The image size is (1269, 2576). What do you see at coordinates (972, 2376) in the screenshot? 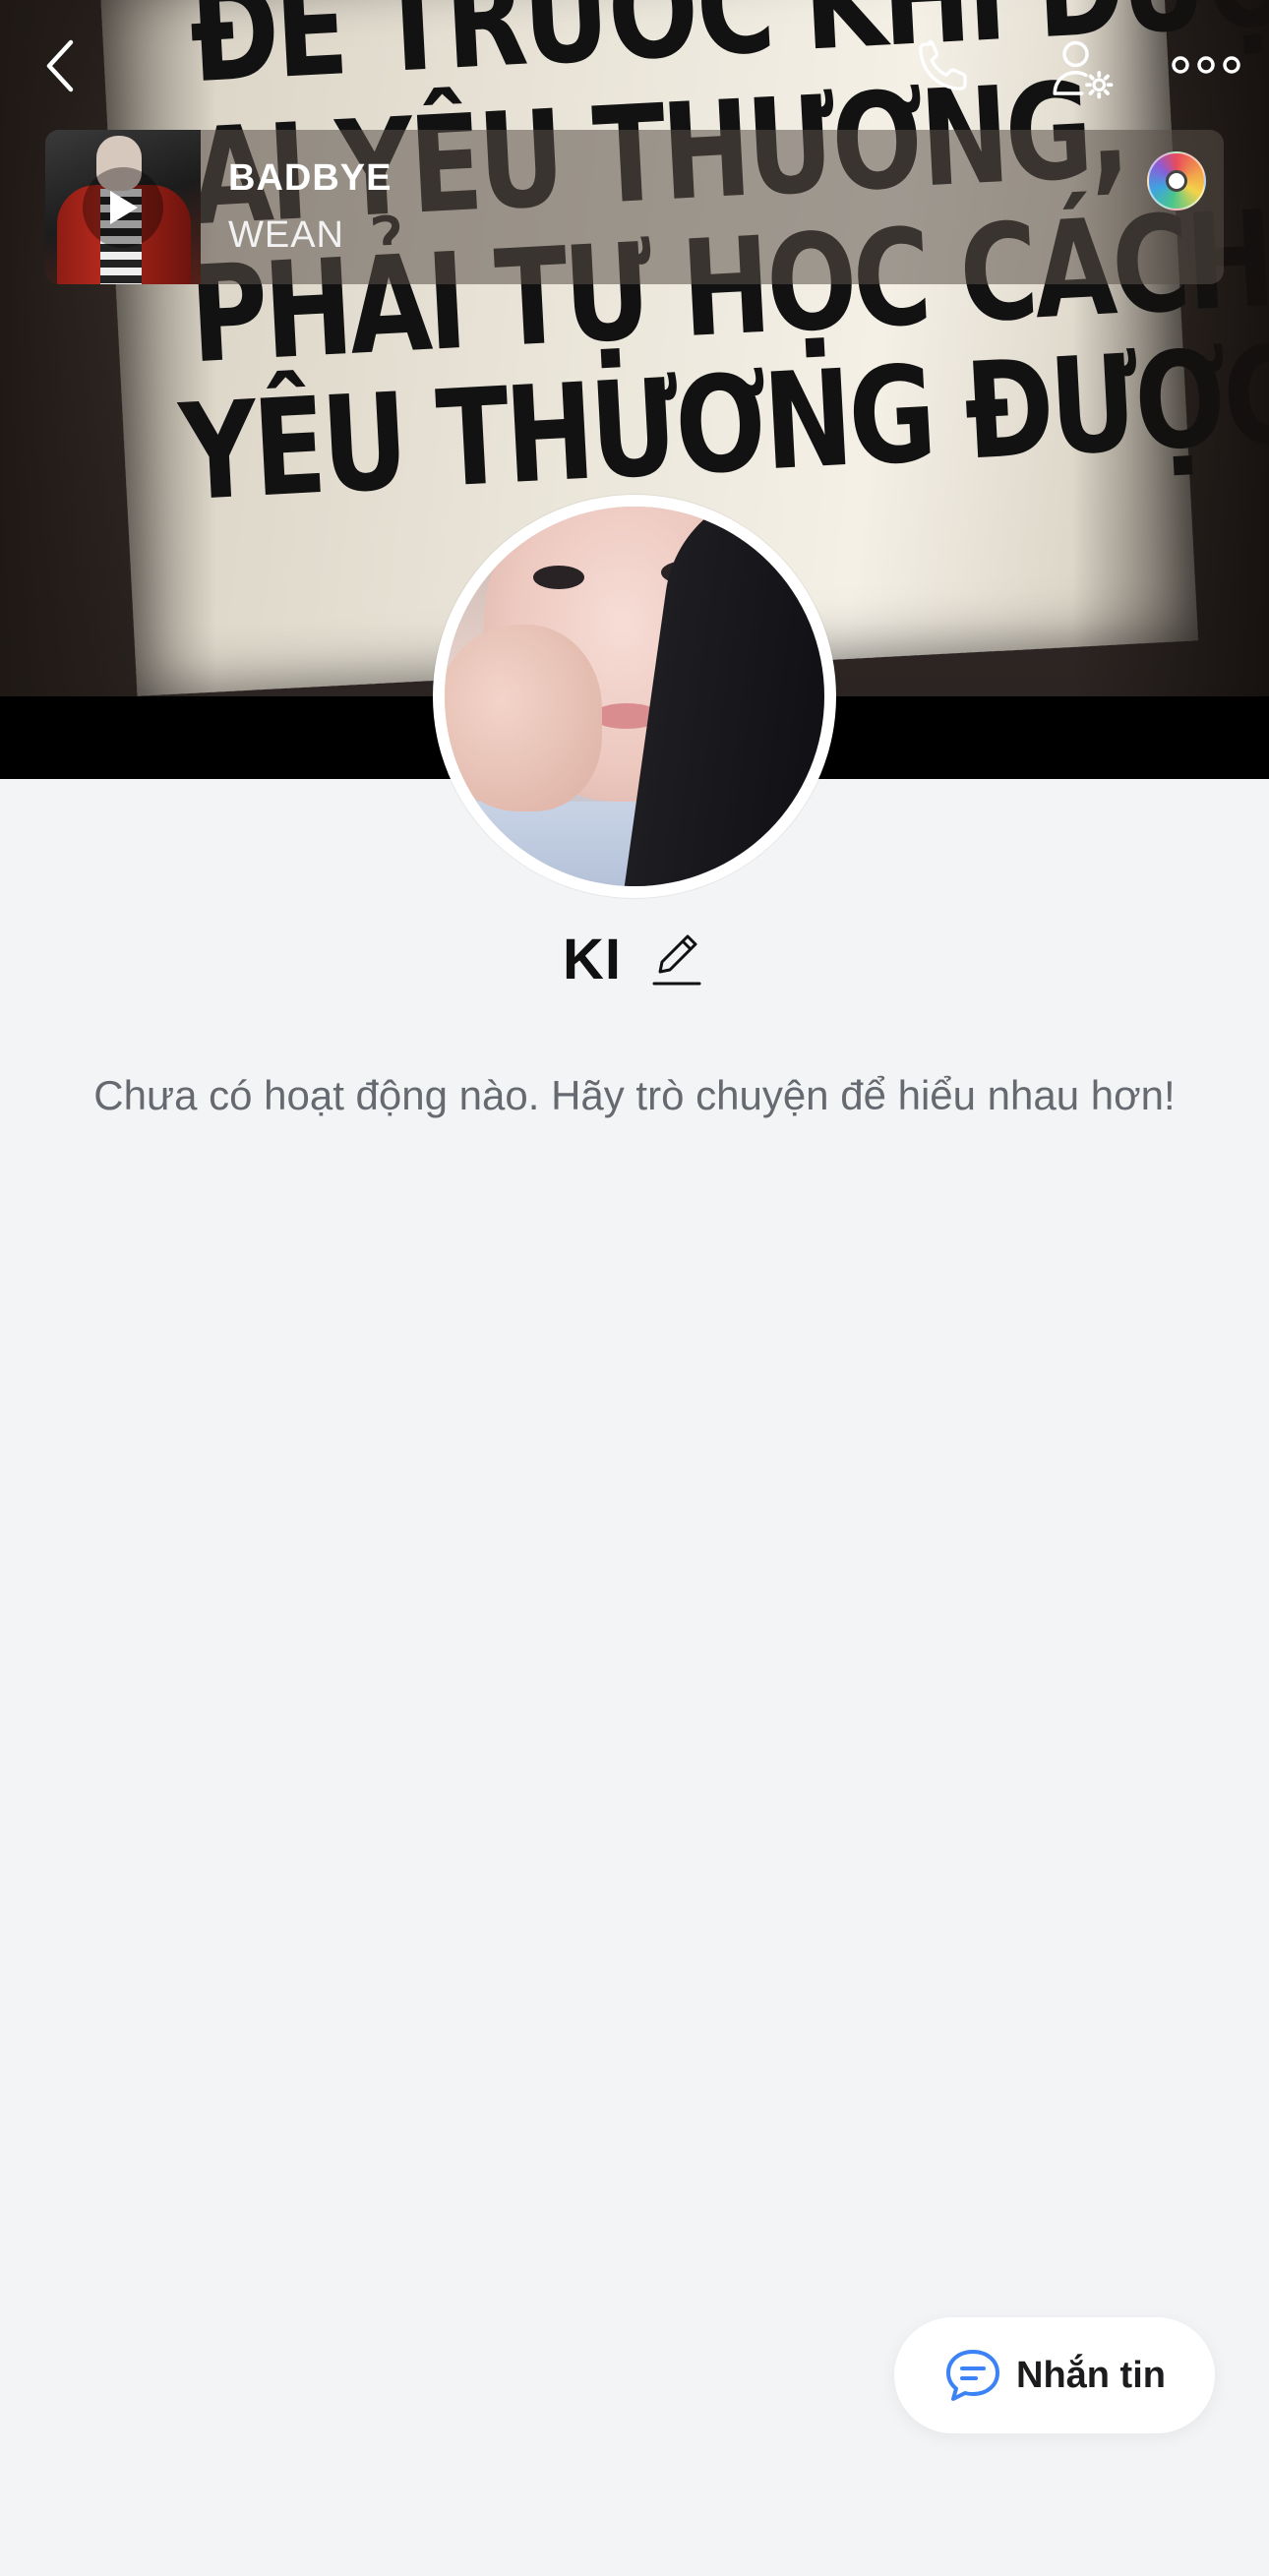
I see `chat-bubble-icon` at bounding box center [972, 2376].